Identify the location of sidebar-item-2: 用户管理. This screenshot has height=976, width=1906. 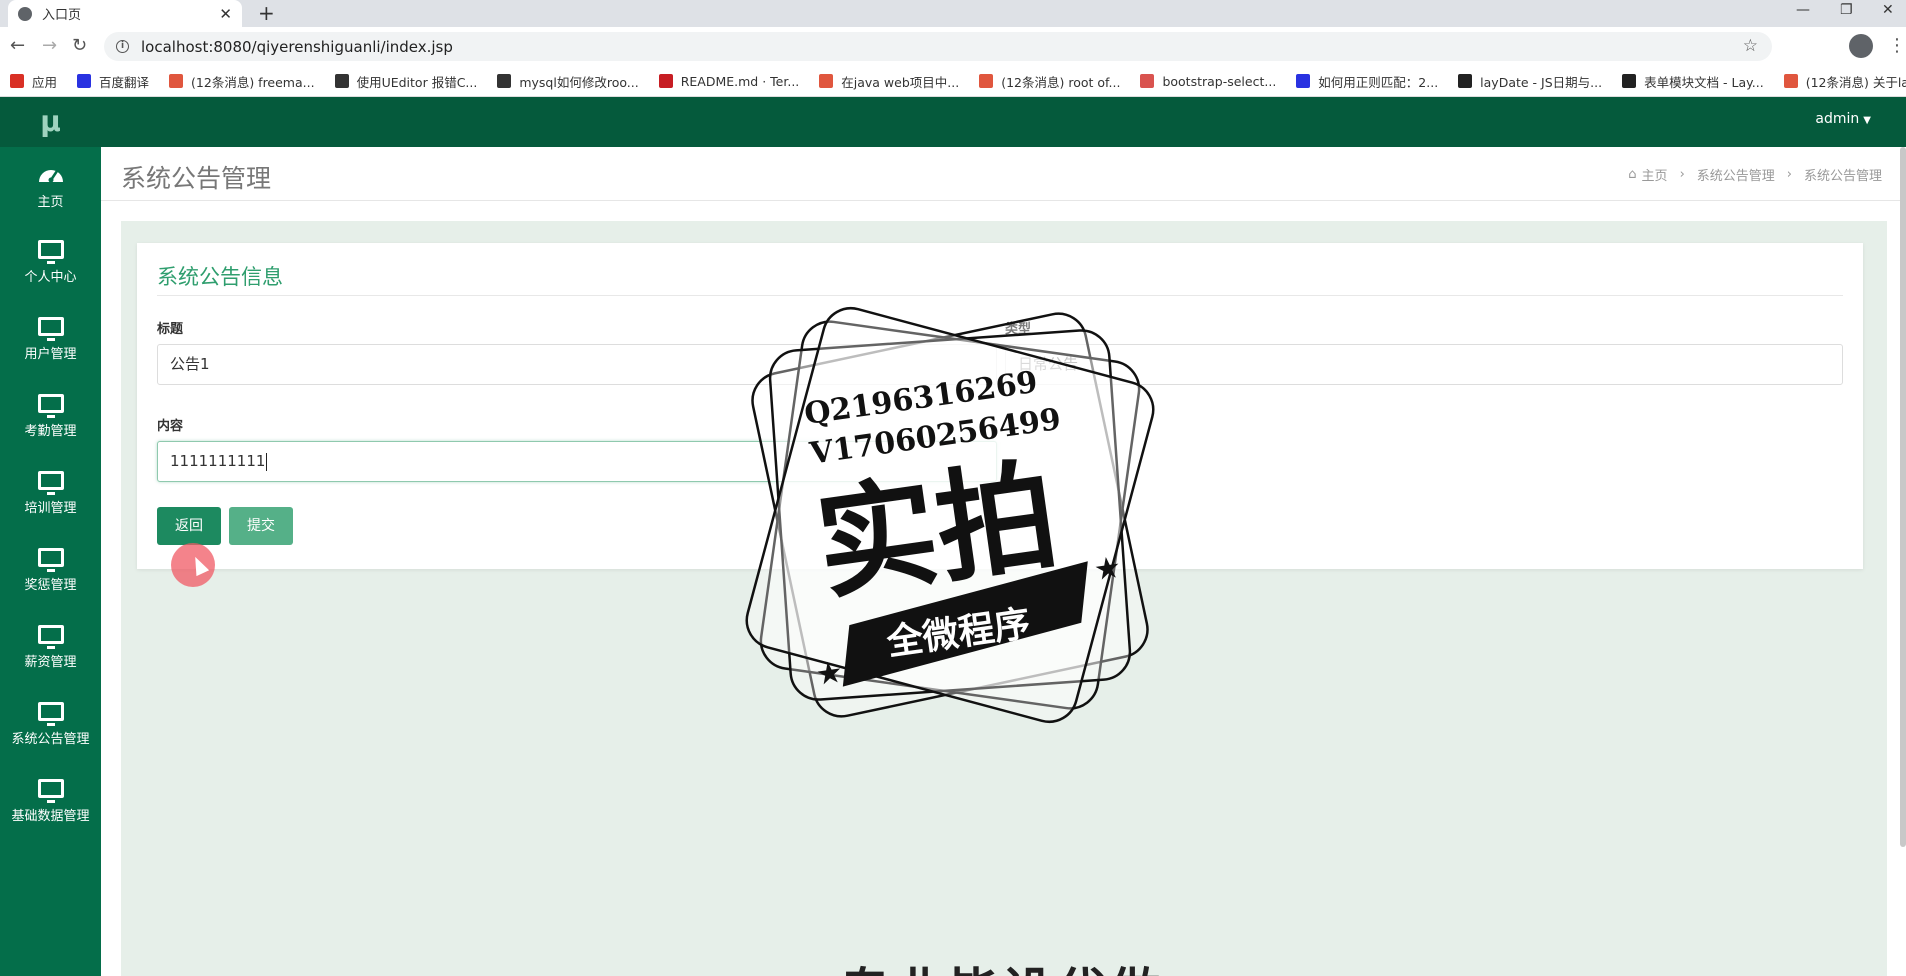
(50, 339).